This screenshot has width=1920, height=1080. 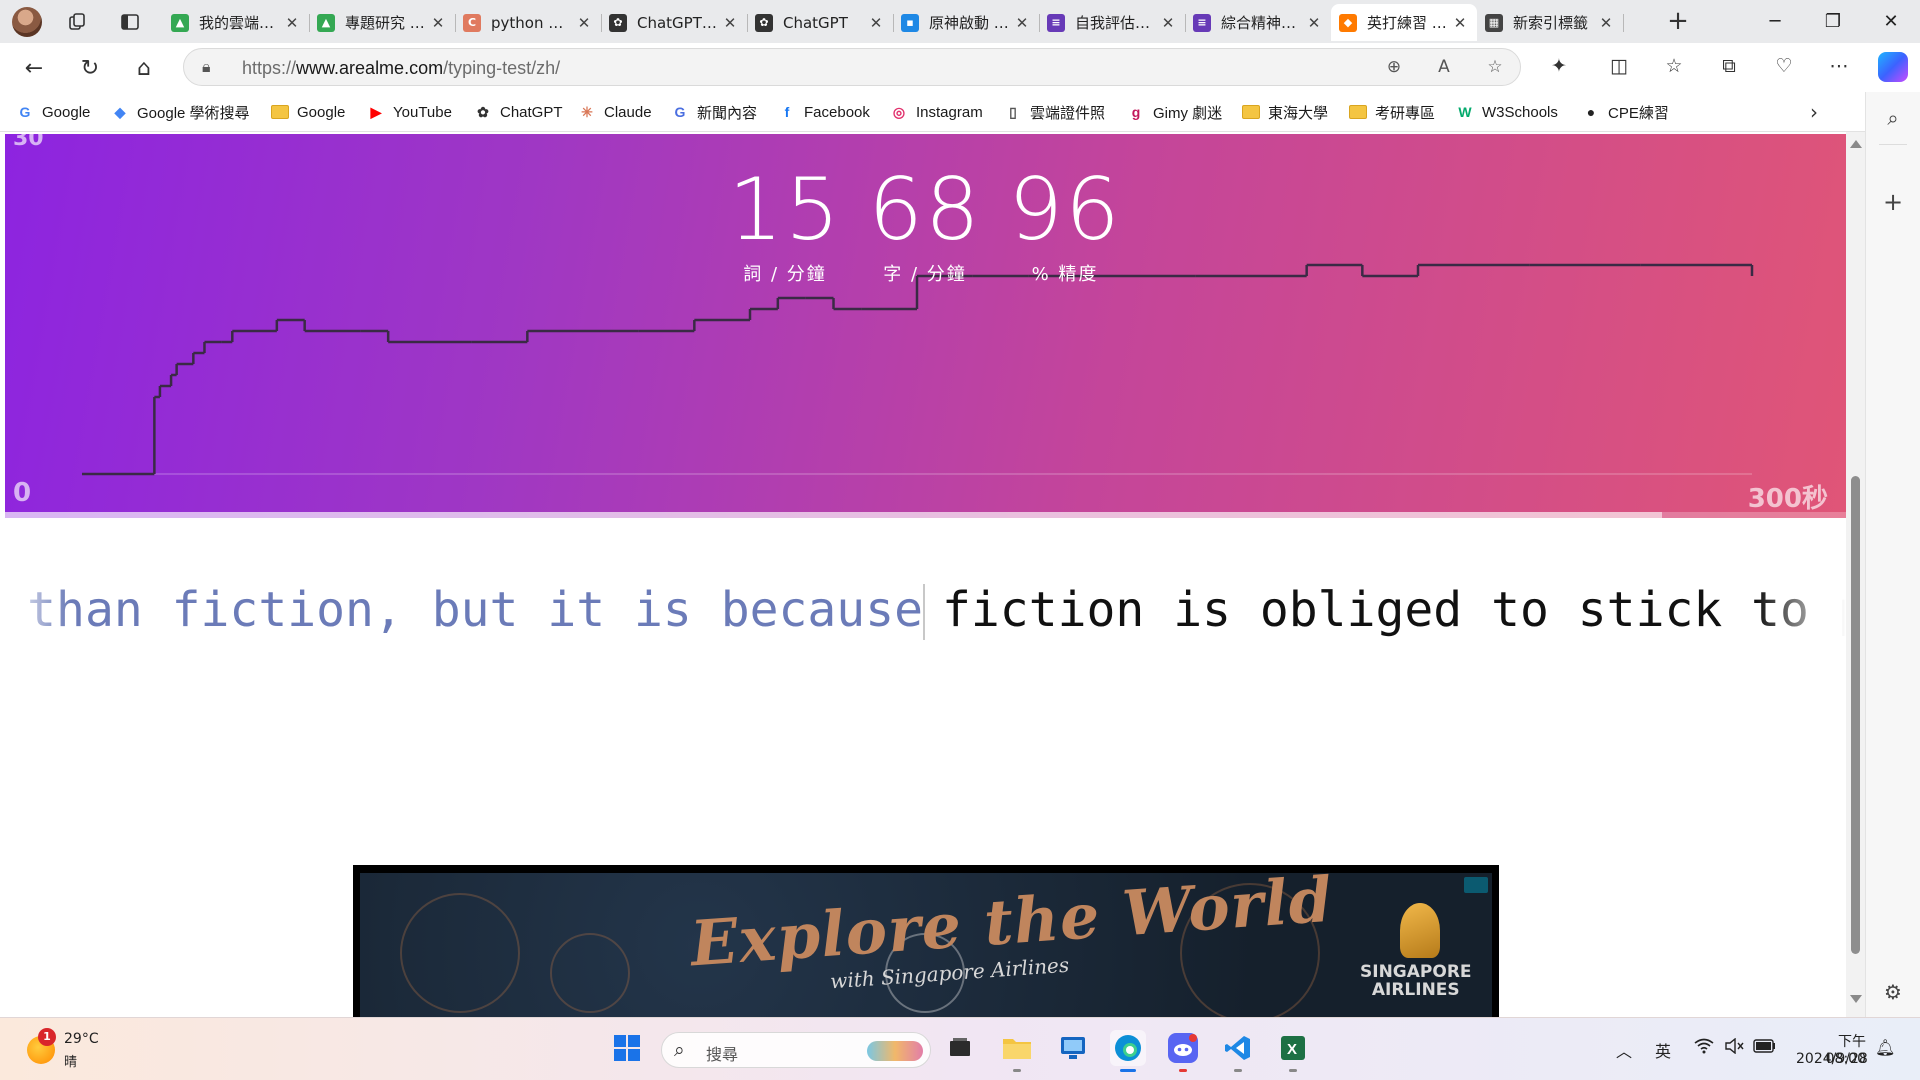 What do you see at coordinates (236, 22) in the screenshot?
I see `browser-tab: ▲ 我的雲端硬碟 ✕` at bounding box center [236, 22].